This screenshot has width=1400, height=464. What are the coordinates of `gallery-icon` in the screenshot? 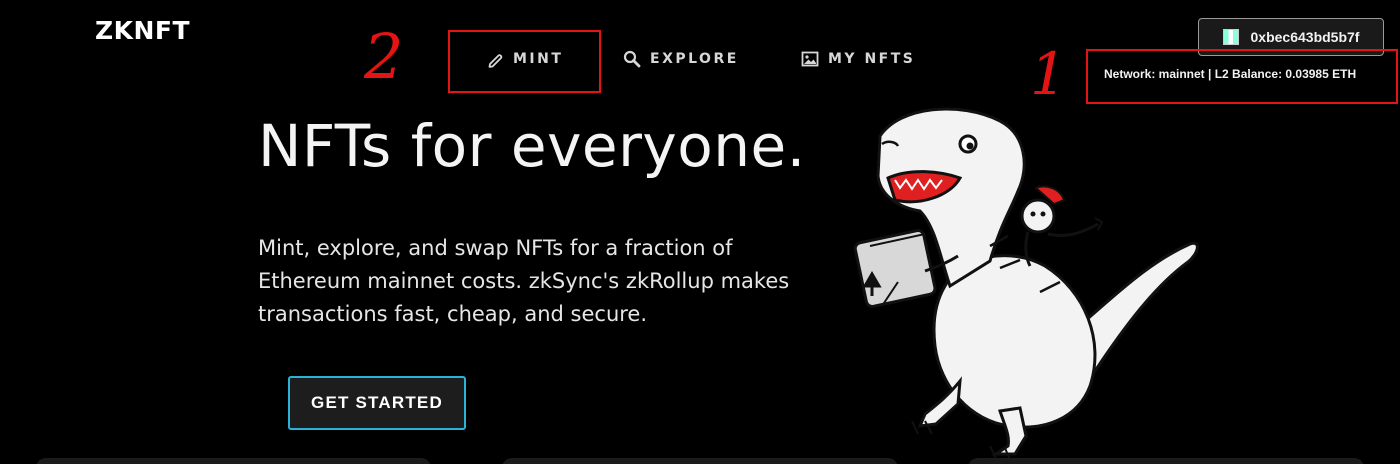 It's located at (810, 59).